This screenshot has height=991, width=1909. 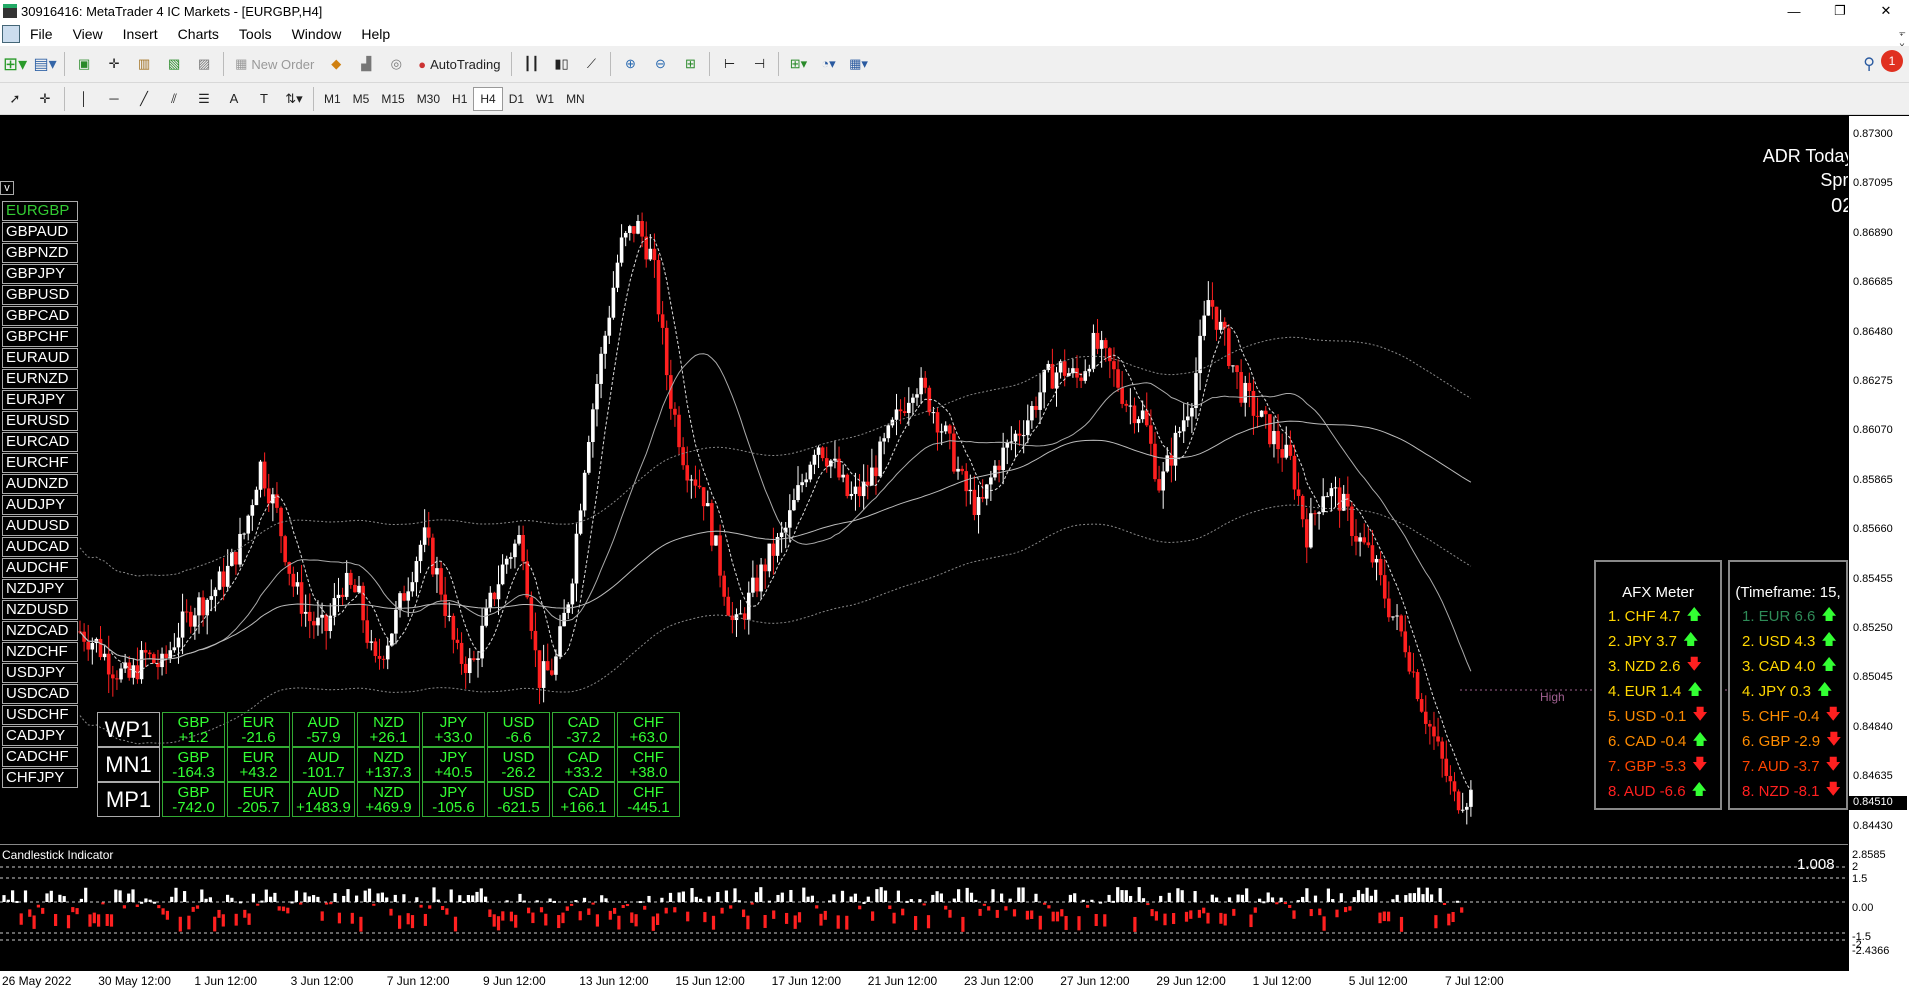 What do you see at coordinates (40, 757) in the screenshot?
I see `symbol-button: CADCHF` at bounding box center [40, 757].